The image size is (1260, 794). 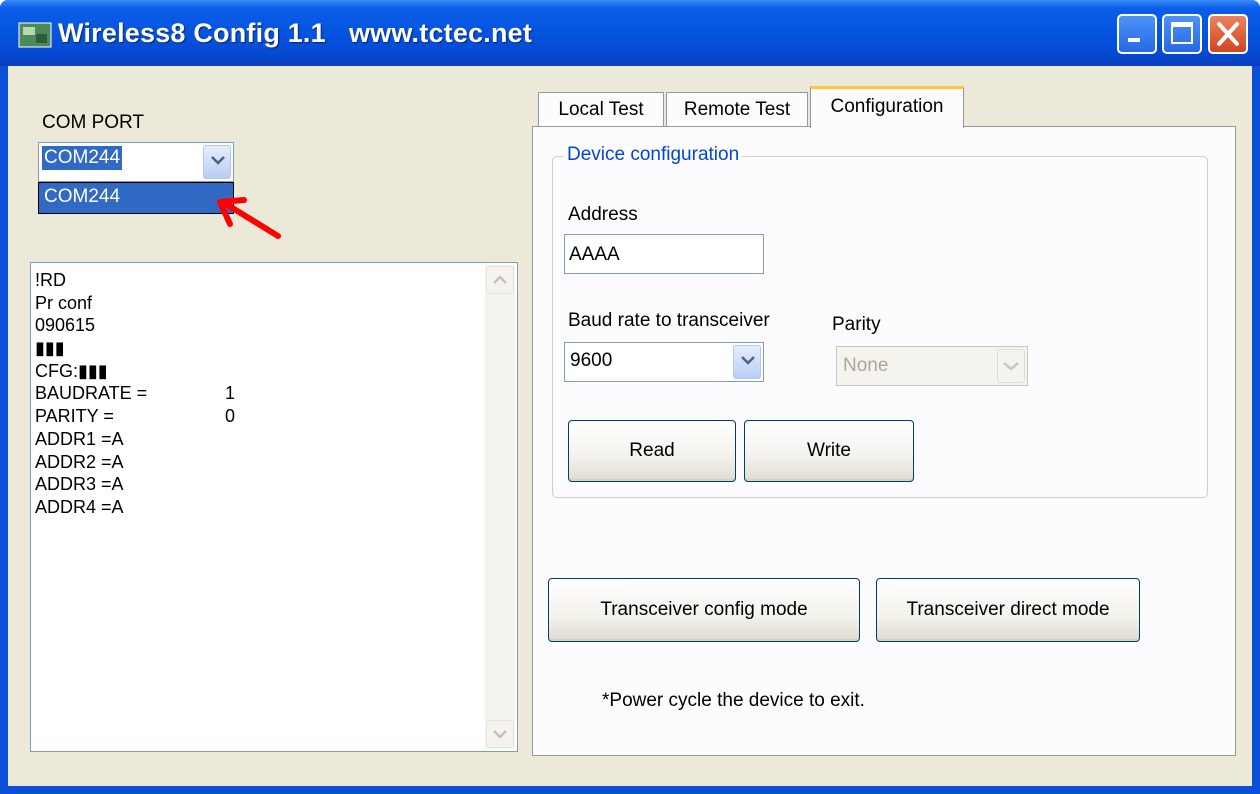 What do you see at coordinates (295, 33) in the screenshot?
I see `window-title: Wireless8 Config 1.1 www.tctec.net` at bounding box center [295, 33].